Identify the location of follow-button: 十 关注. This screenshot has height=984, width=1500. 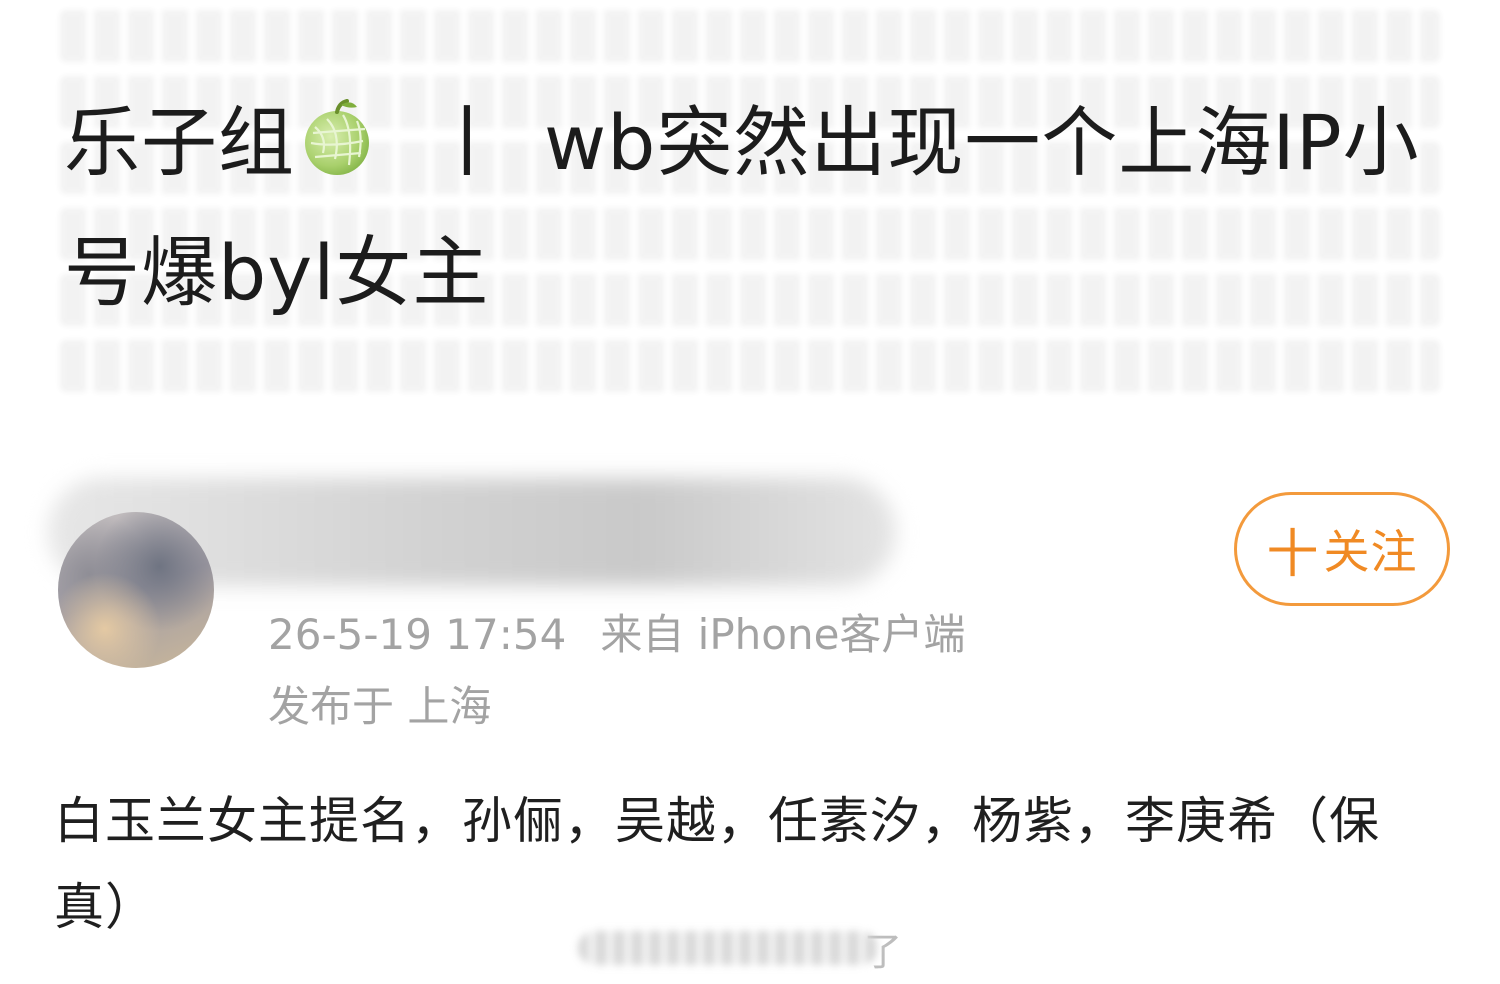
(1342, 549).